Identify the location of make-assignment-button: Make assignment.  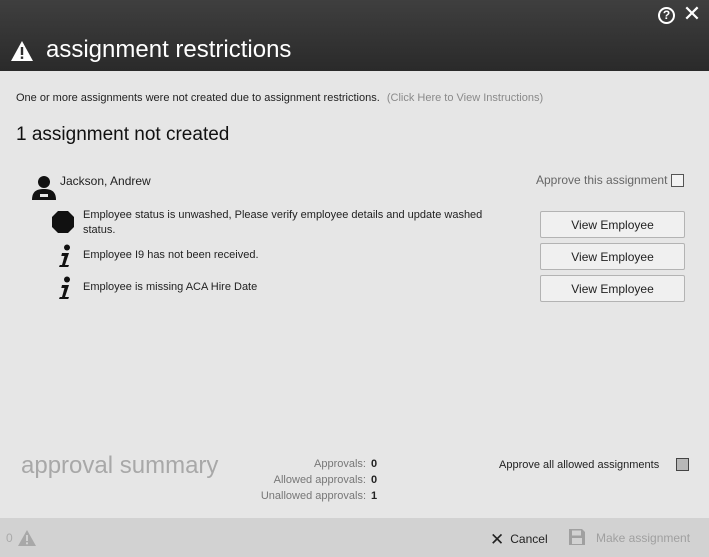
(643, 538).